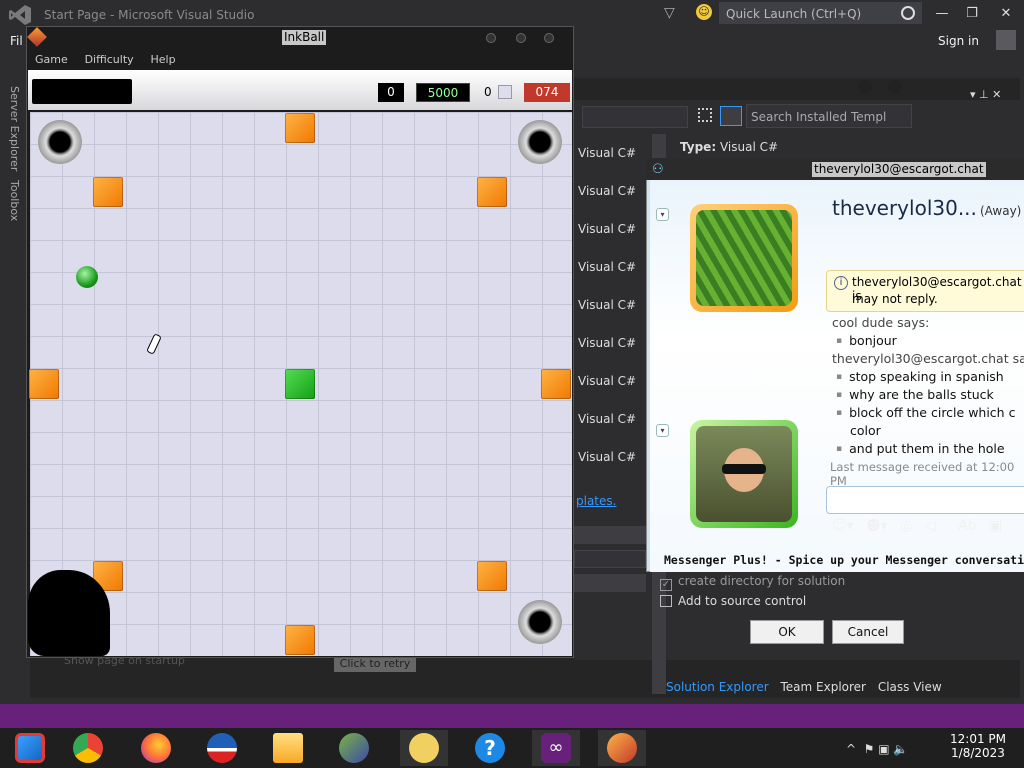 This screenshot has width=1024, height=768. What do you see at coordinates (82, 91) in the screenshot?
I see `ink-color-queue` at bounding box center [82, 91].